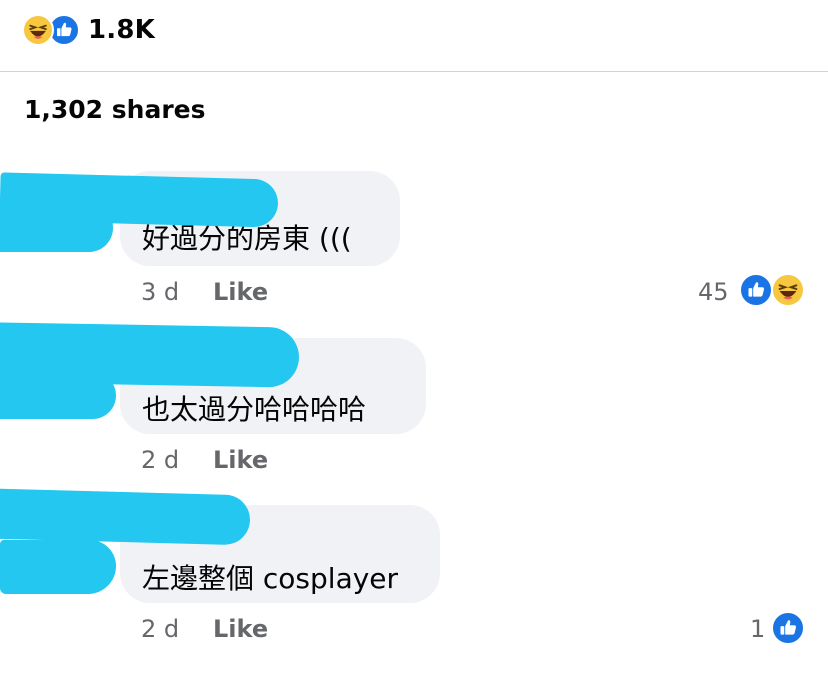  Describe the element at coordinates (121, 30) in the screenshot. I see `reaction-count: 1.8K` at that location.